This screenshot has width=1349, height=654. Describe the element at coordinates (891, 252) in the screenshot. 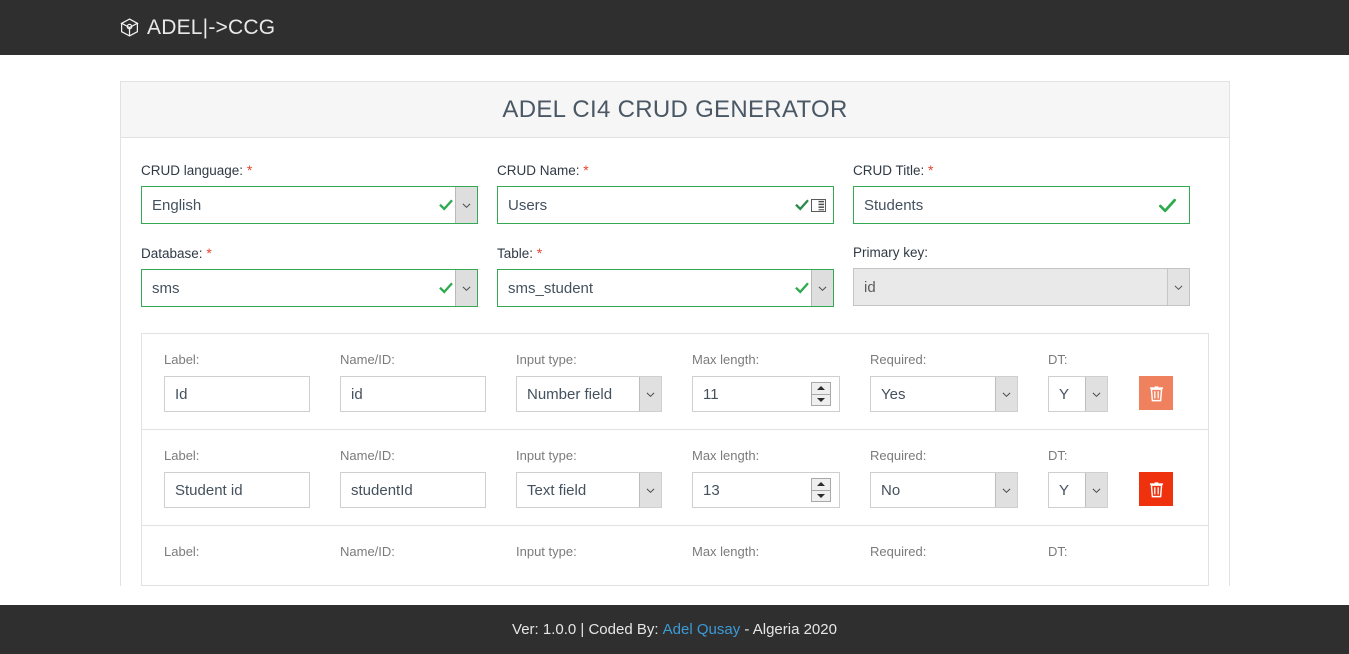

I see `label-primary-key: Primary key:` at that location.